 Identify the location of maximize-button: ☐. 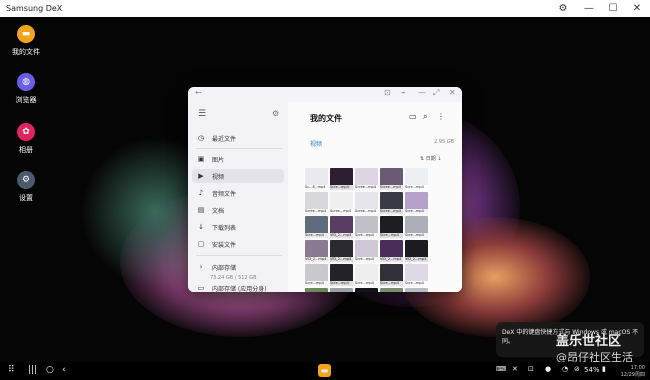
(613, 8).